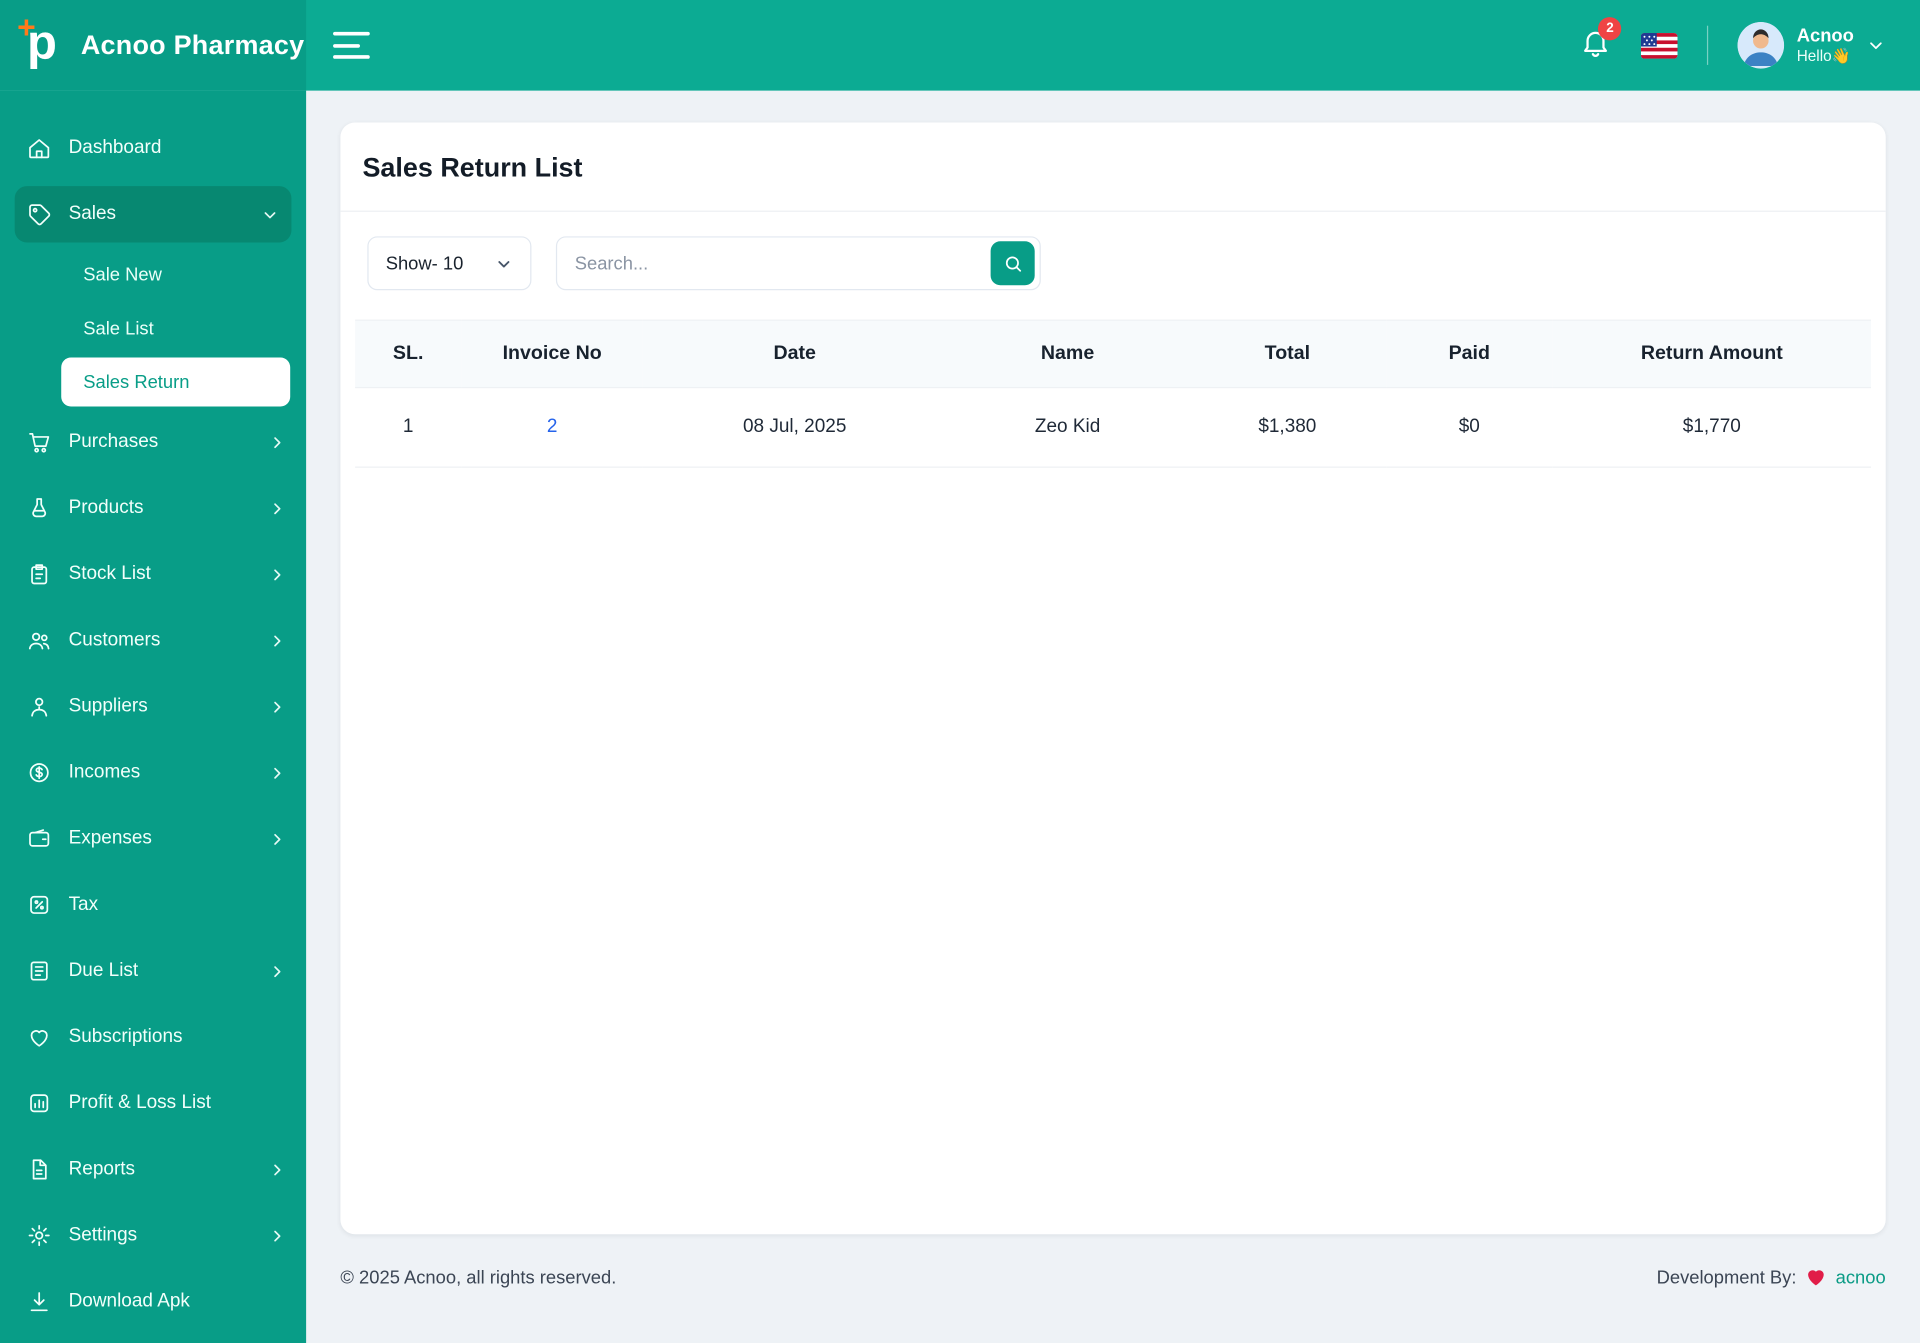  What do you see at coordinates (1610, 28) in the screenshot?
I see `notification-badge: 2` at bounding box center [1610, 28].